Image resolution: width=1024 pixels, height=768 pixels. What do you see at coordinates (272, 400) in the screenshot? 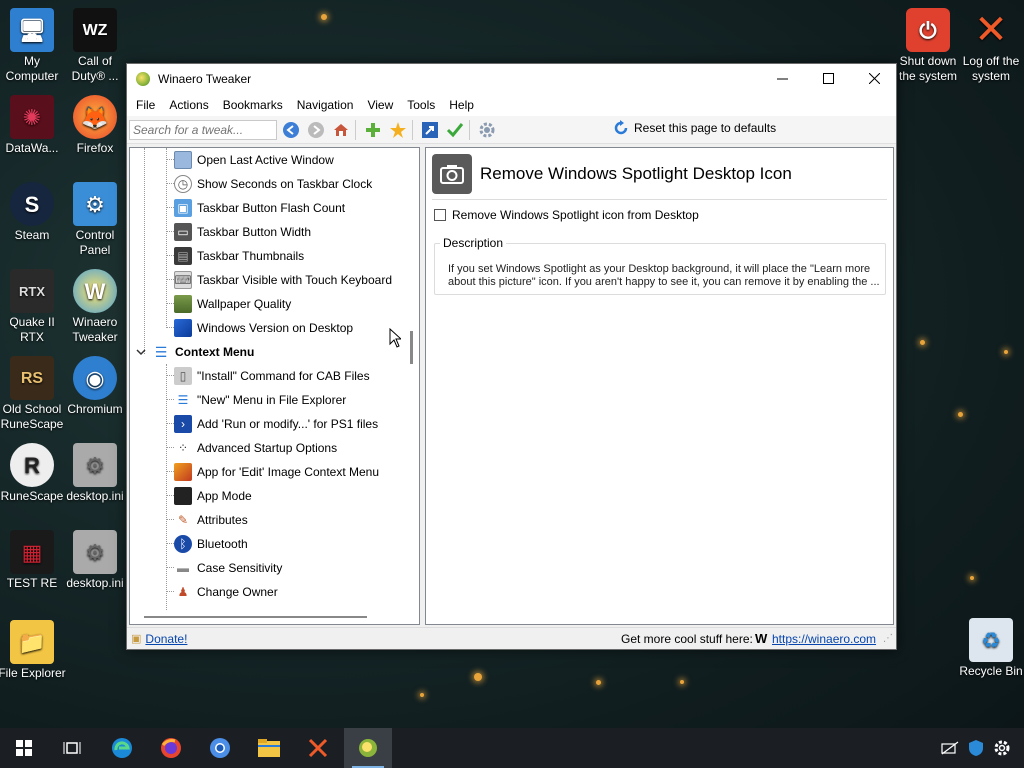
I see `tree-item-label: "New" Menu in File Explorer` at bounding box center [272, 400].